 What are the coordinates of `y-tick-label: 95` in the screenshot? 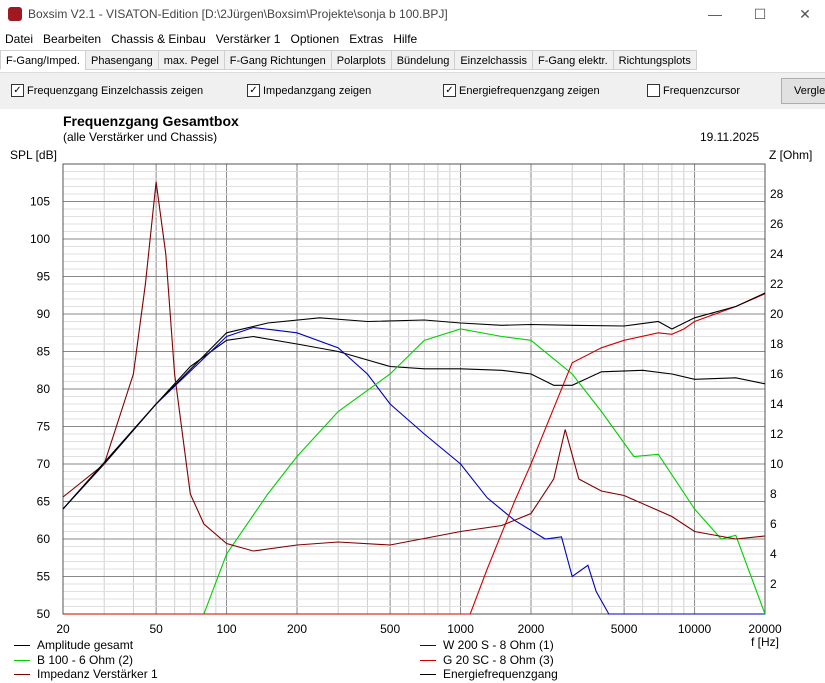 It's located at (44, 277).